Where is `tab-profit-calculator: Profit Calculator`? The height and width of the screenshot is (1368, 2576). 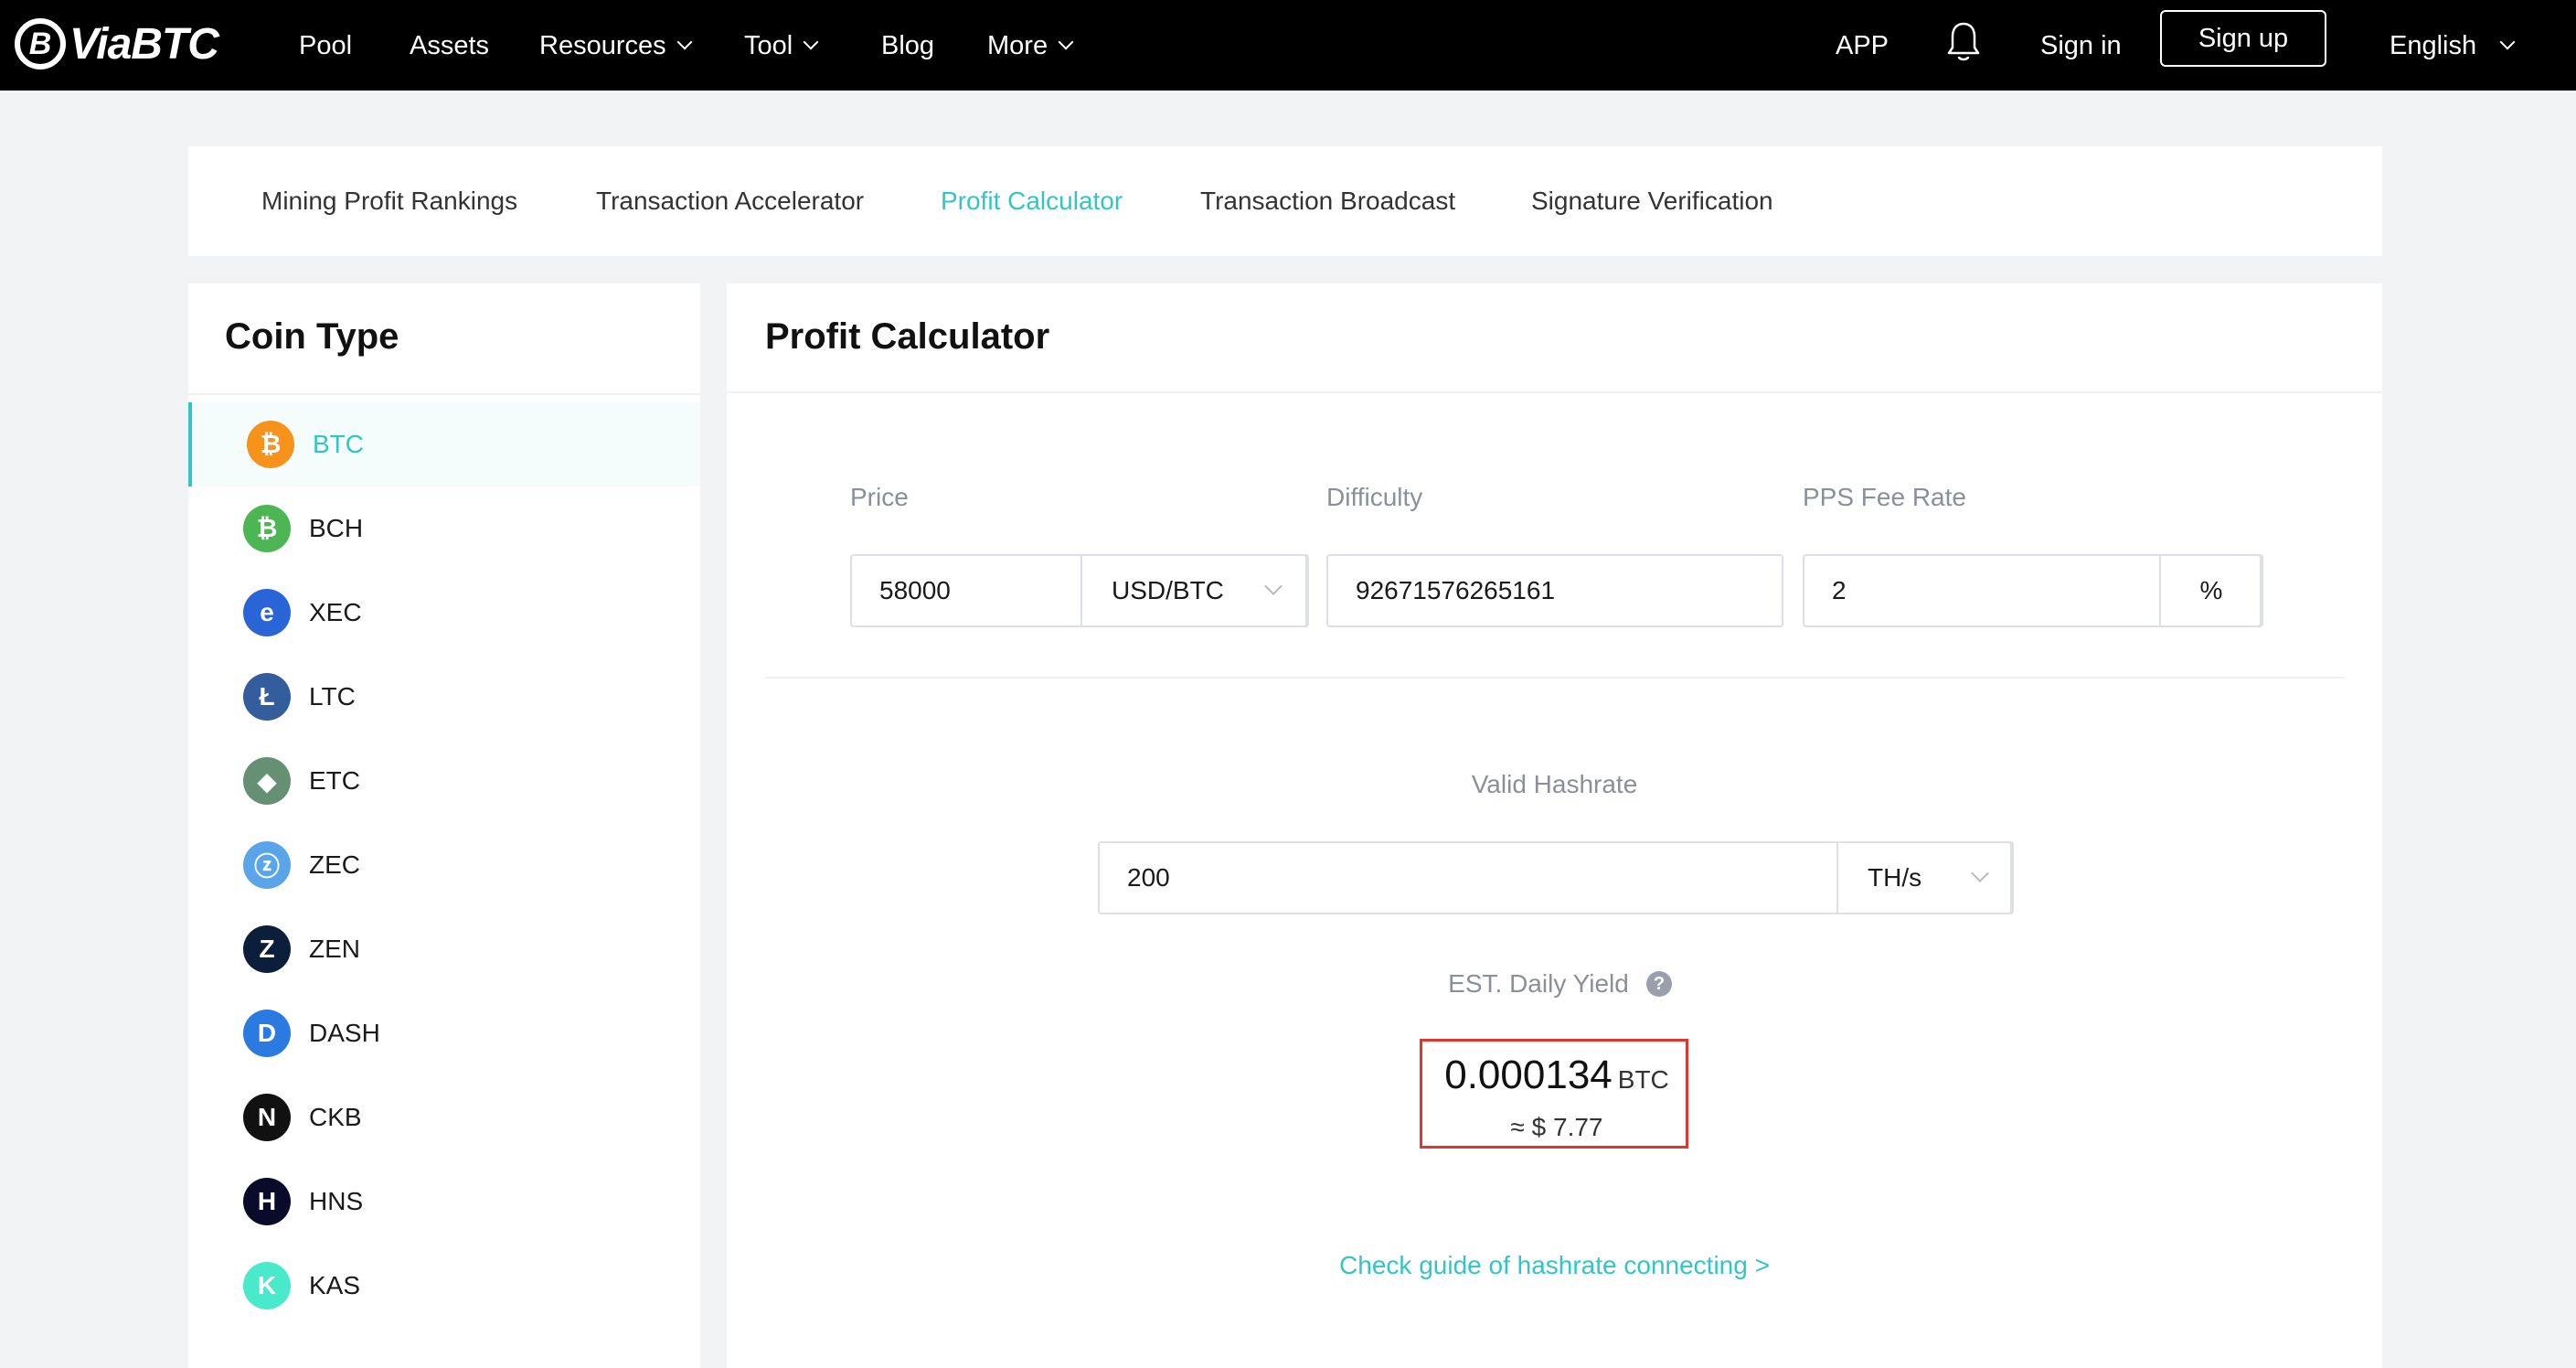
tab-profit-calculator: Profit Calculator is located at coordinates (1032, 201).